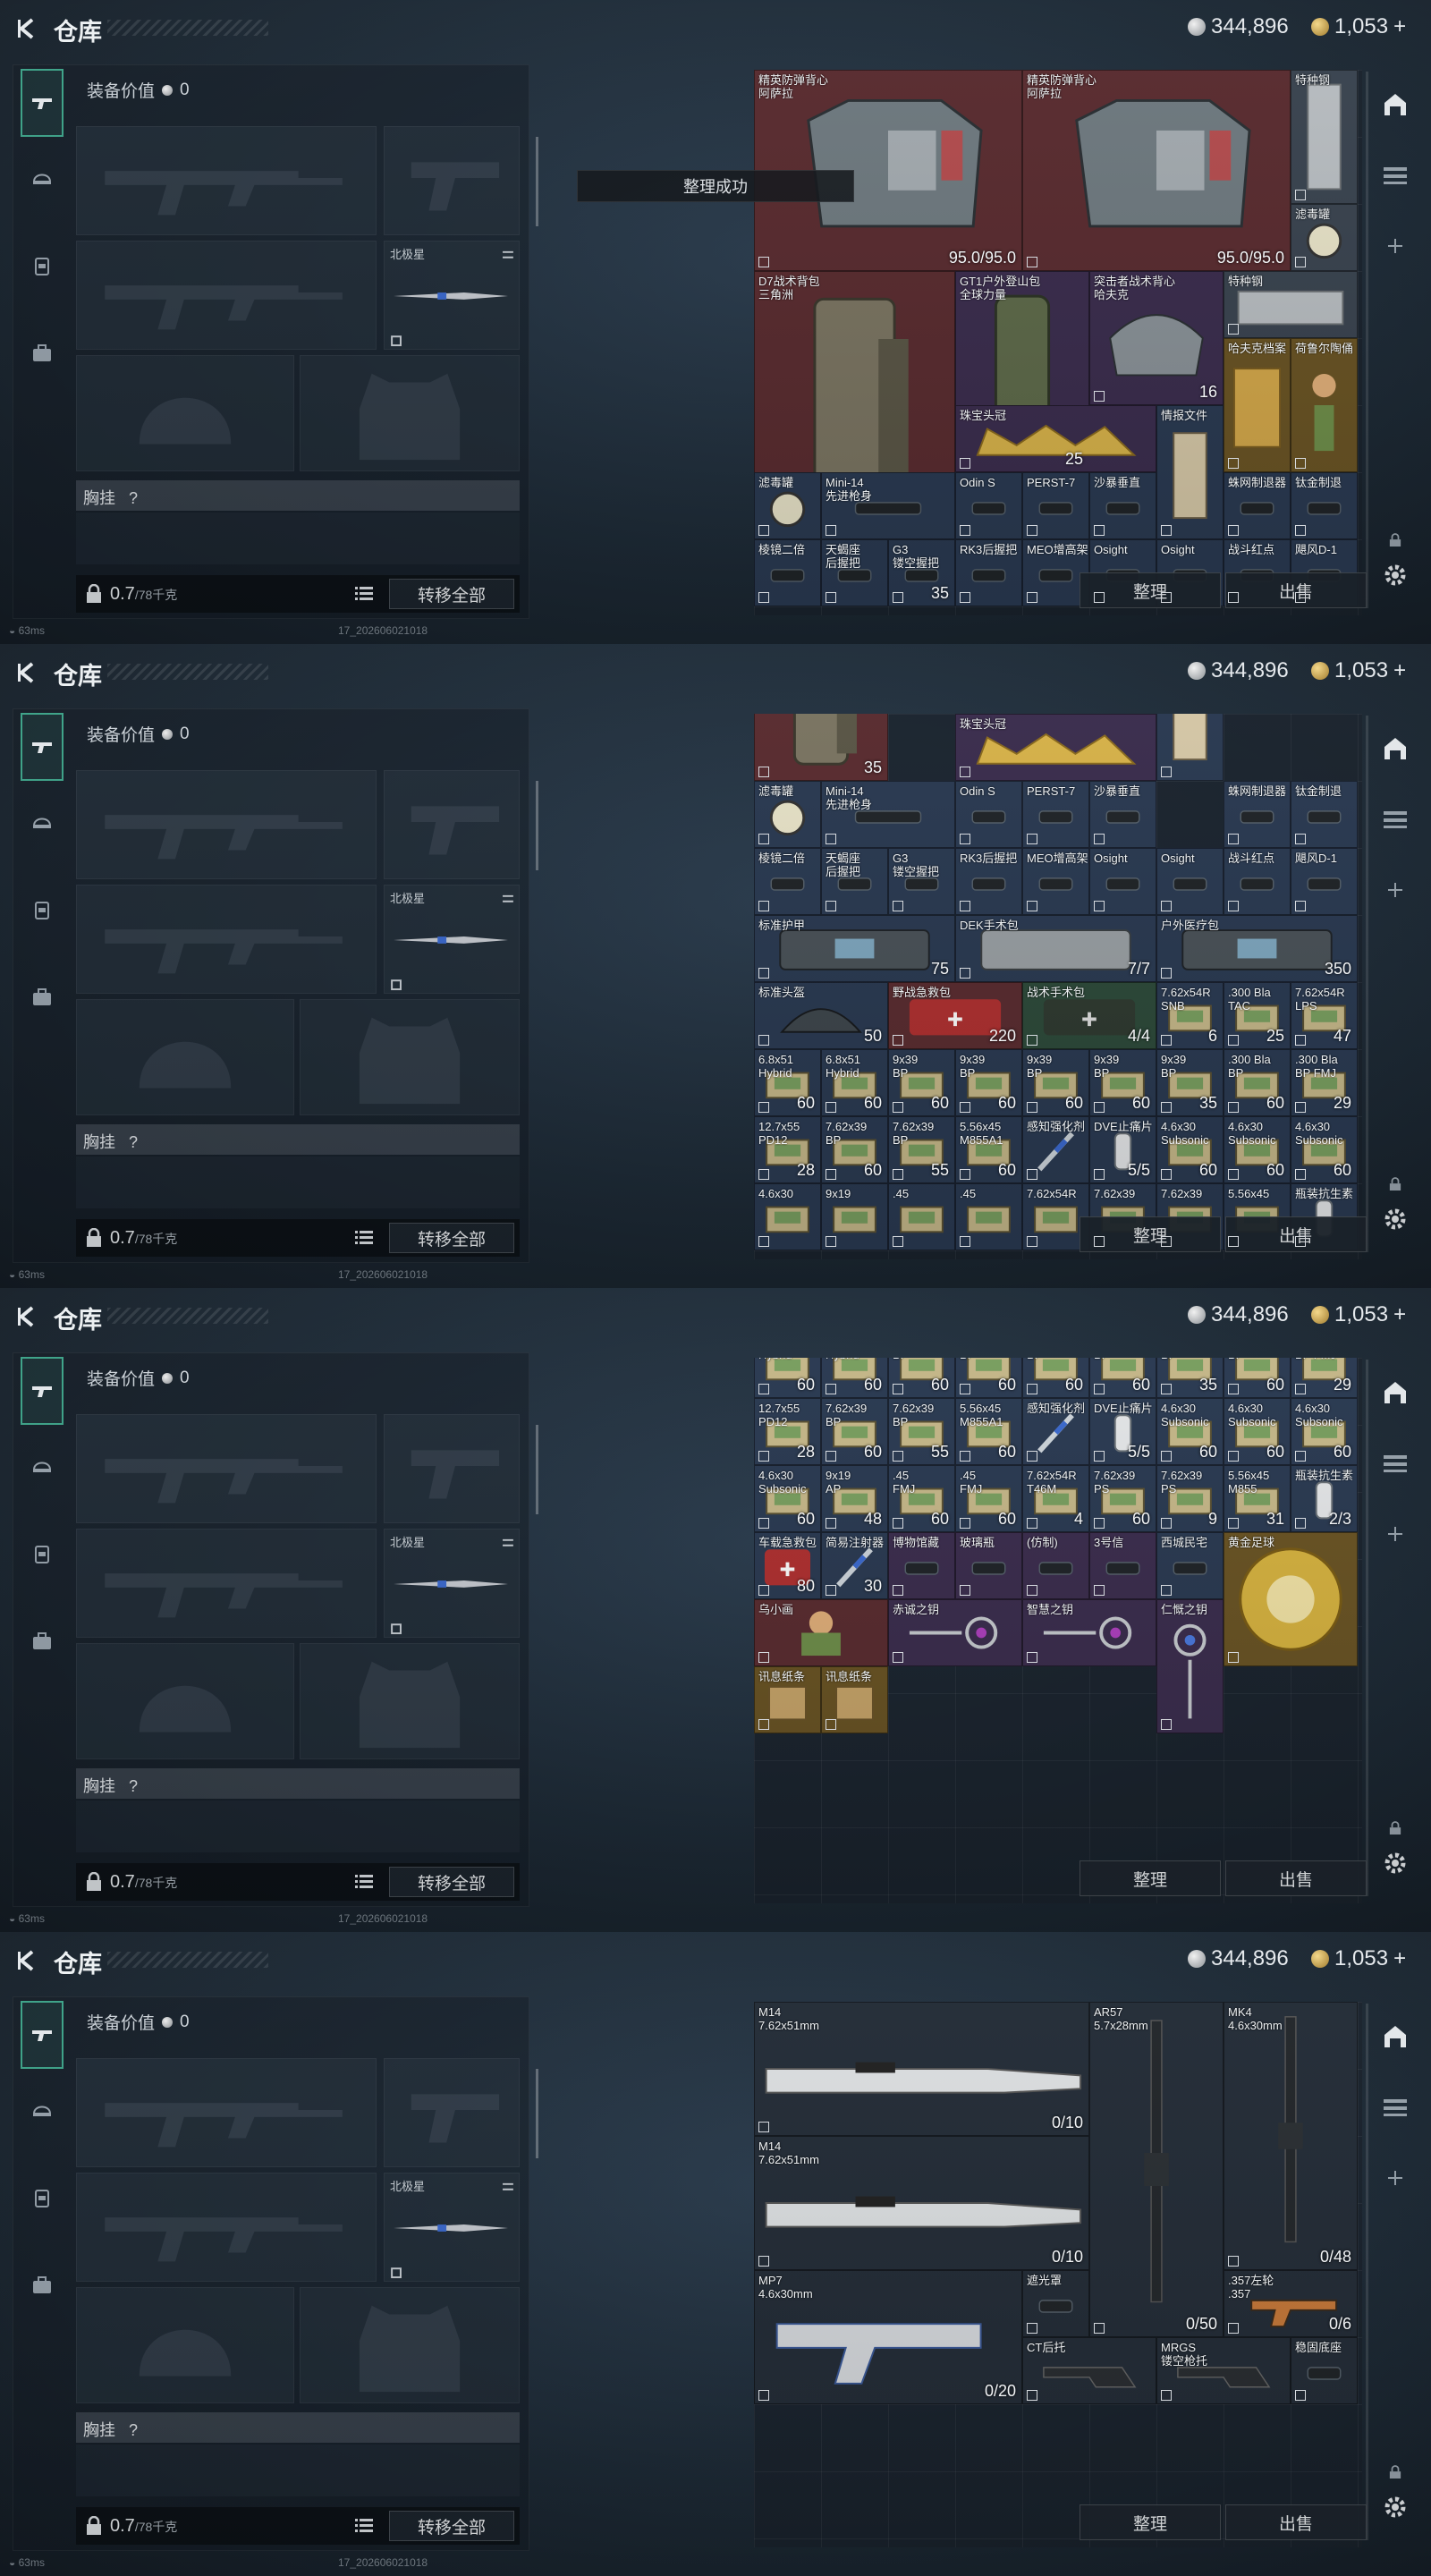 This screenshot has width=1431, height=2576. I want to click on stash-item: 突击者战术背心 哈夫克 16, so click(1157, 338).